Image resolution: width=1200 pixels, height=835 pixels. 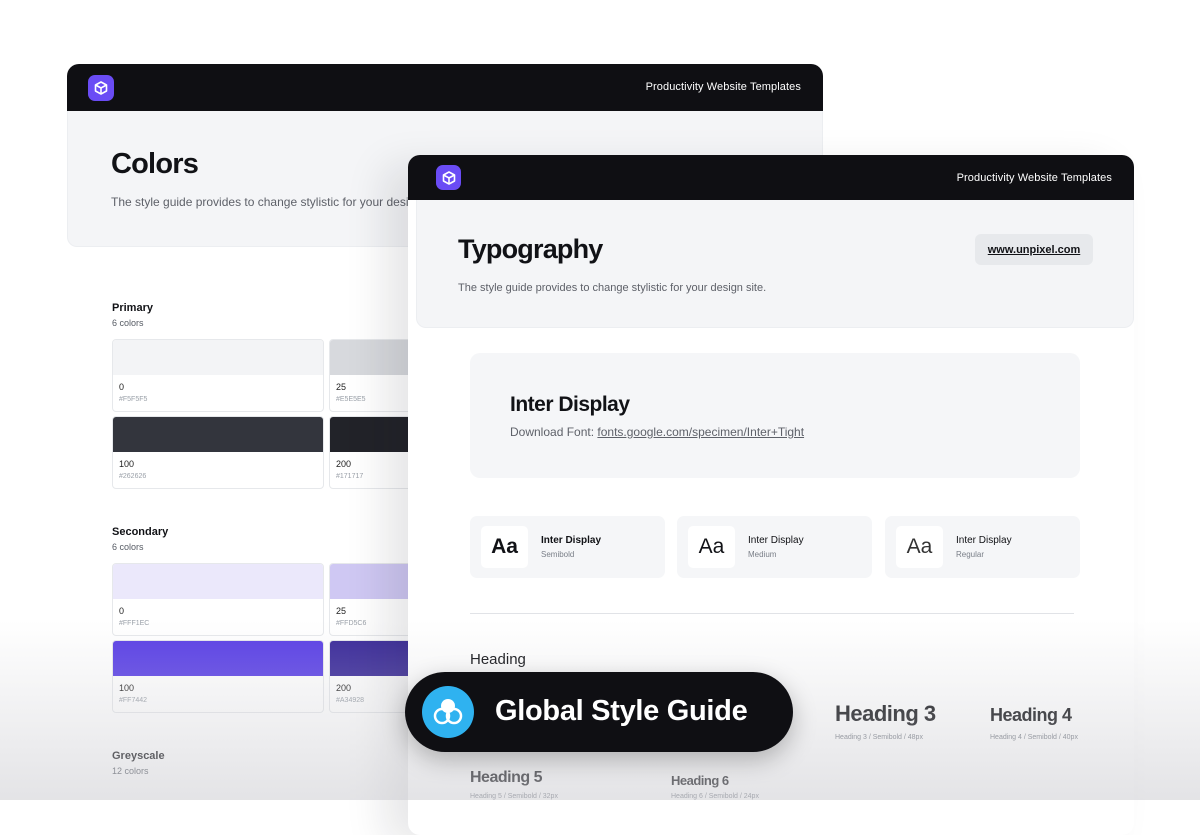 What do you see at coordinates (1034, 249) in the screenshot?
I see `site-link-button: www.unpixel.com` at bounding box center [1034, 249].